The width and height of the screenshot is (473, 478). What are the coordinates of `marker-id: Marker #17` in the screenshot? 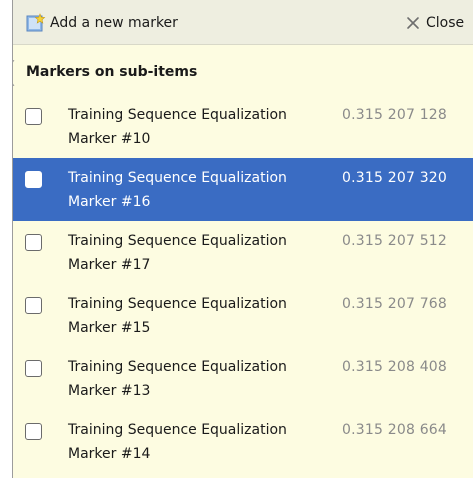 It's located at (109, 265).